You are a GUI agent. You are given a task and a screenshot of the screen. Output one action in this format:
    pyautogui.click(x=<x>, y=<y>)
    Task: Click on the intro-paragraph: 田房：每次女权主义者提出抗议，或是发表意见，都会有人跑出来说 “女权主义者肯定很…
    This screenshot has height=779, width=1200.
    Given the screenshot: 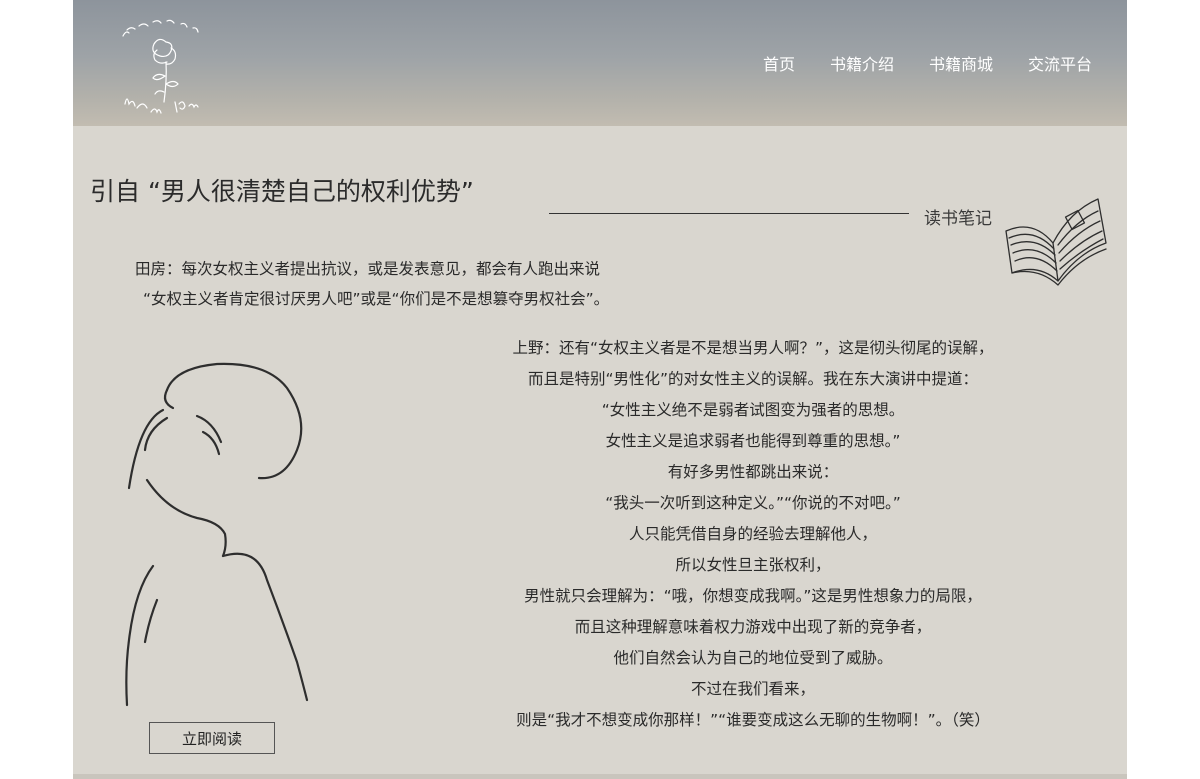 What is the action you would take?
    pyautogui.click(x=372, y=284)
    